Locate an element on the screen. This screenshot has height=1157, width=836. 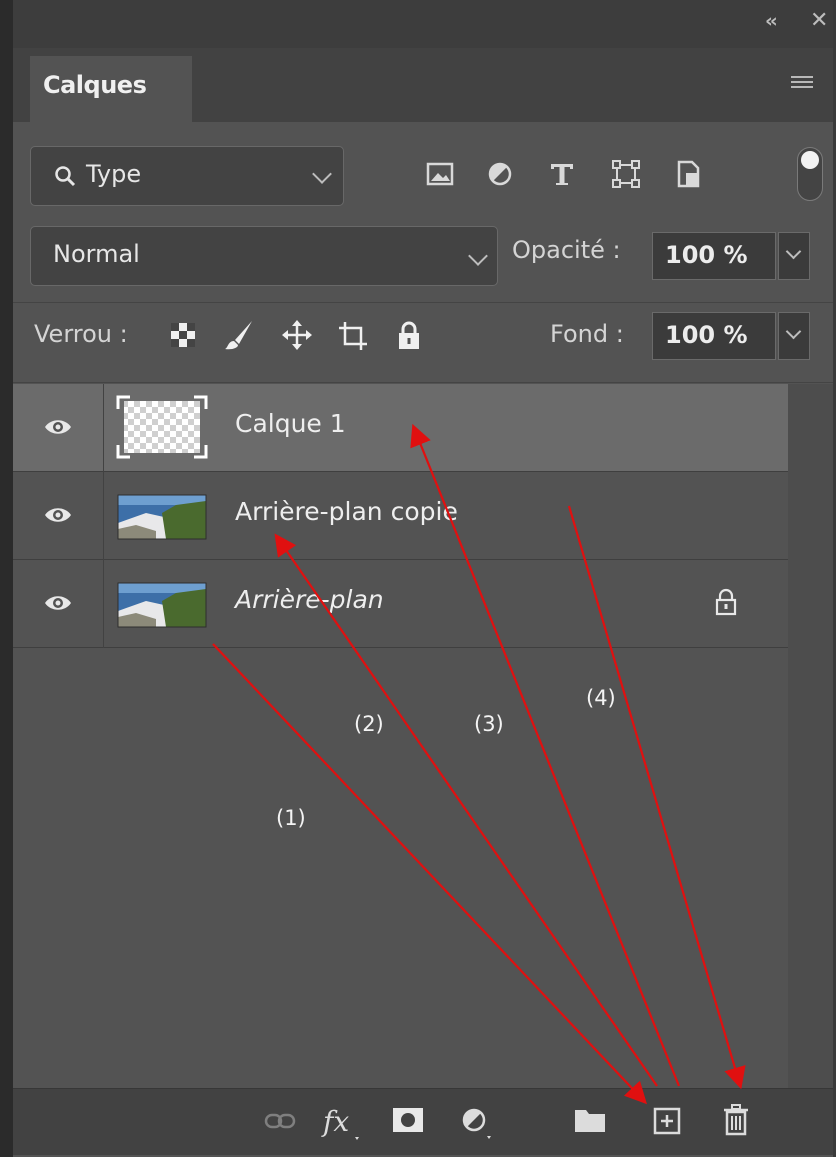
layer-filter-dropdown: Type is located at coordinates (187, 176).